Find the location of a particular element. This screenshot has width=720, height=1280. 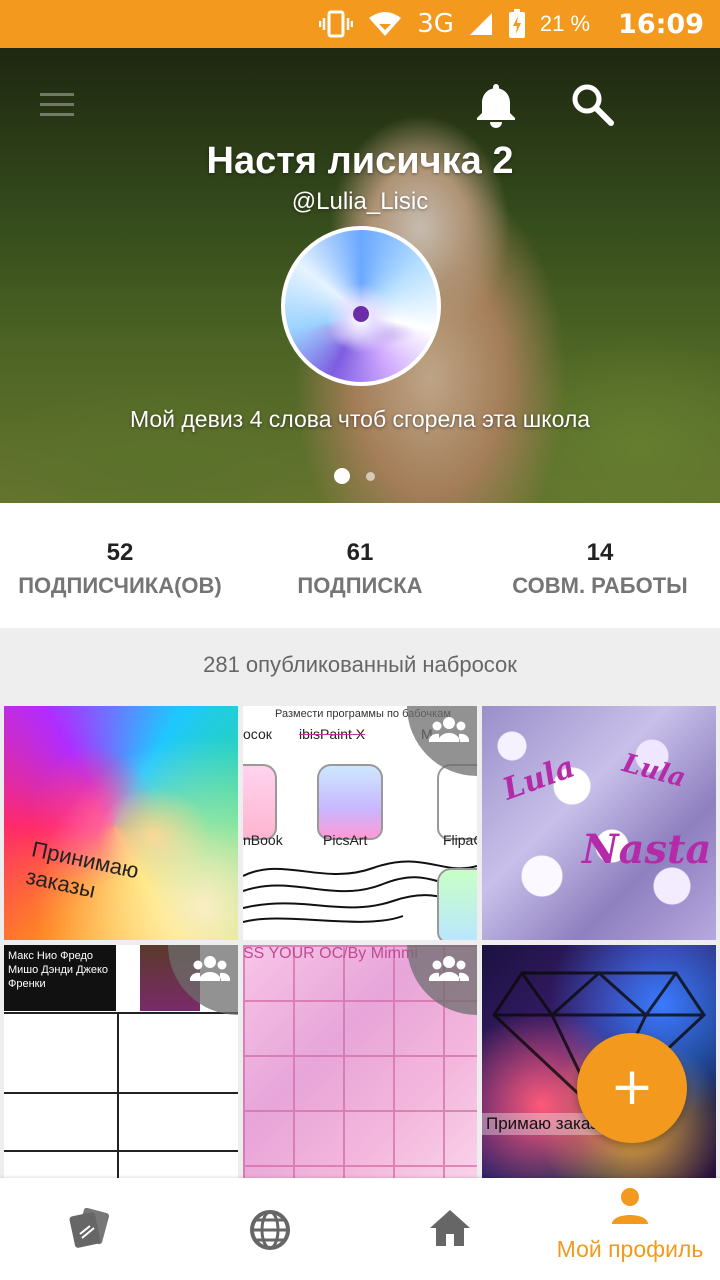

stat-followers-count: 52 is located at coordinates (120, 552).